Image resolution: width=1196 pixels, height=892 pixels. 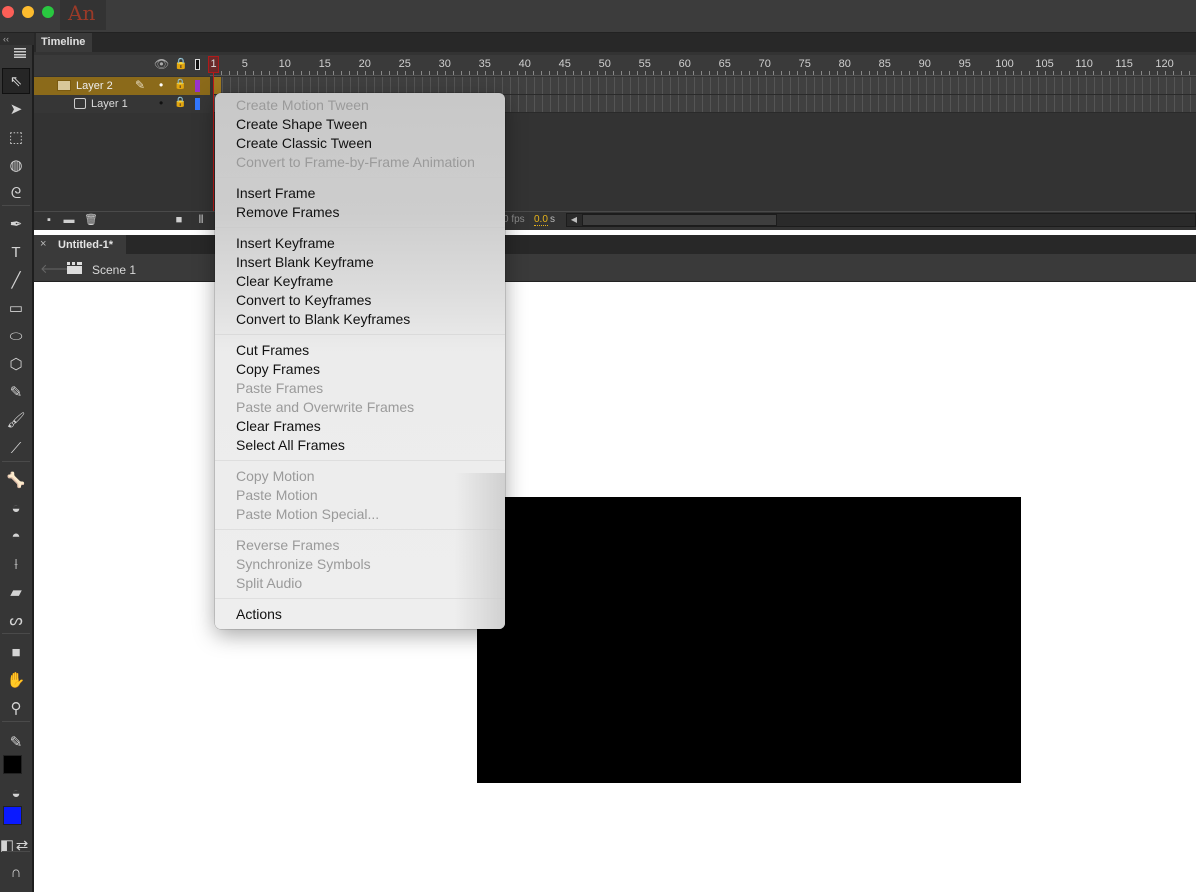 I want to click on 3d-rotation-tool-icon: ◍, so click(x=16, y=165).